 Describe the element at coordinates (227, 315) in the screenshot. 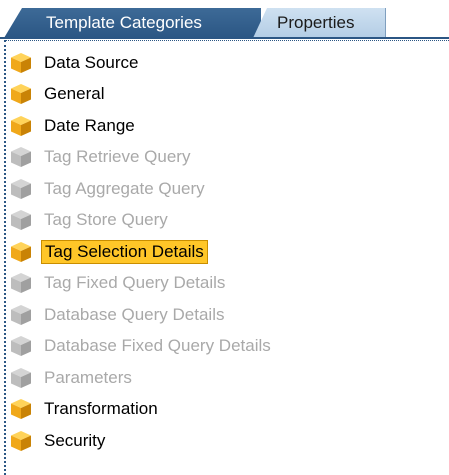

I see `tree-item-database-query-details: Database Query Details` at that location.